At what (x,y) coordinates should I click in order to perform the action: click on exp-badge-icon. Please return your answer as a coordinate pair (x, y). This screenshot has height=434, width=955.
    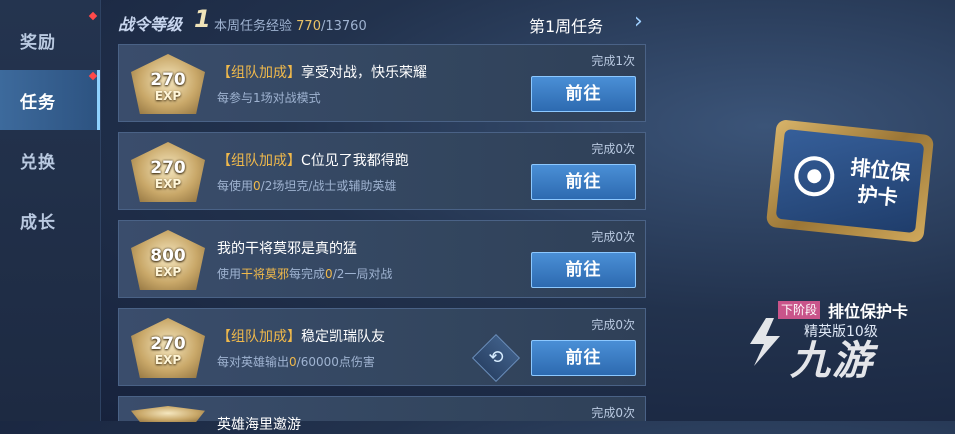
    Looking at the image, I should click on (168, 414).